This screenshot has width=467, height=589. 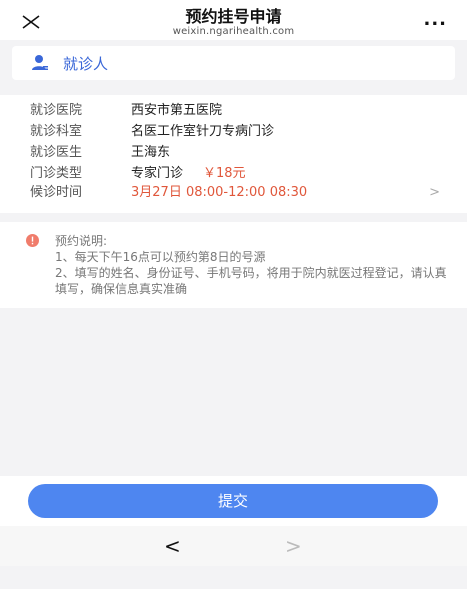 I want to click on hospital-key: 就诊医院, so click(x=56, y=110).